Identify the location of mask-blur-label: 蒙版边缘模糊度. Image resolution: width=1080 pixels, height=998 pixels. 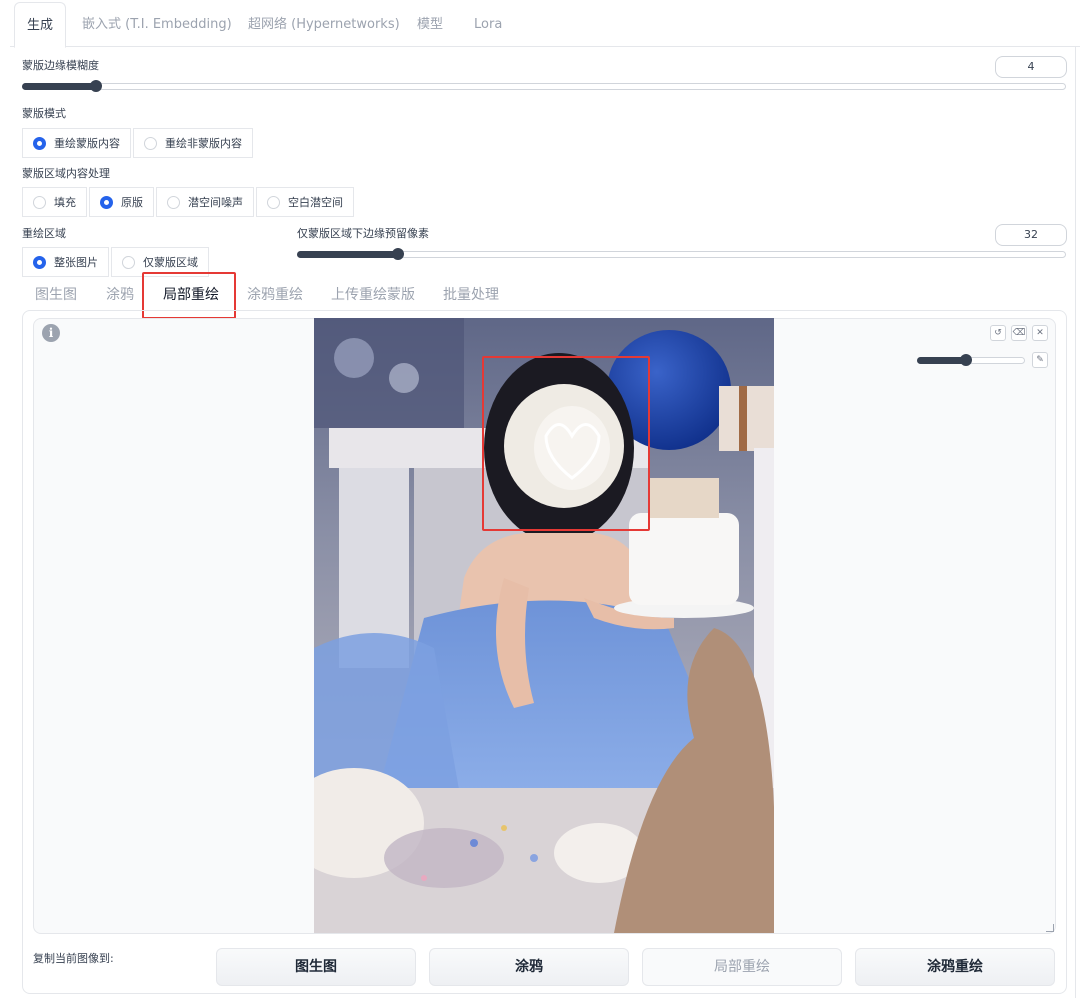
(60, 65).